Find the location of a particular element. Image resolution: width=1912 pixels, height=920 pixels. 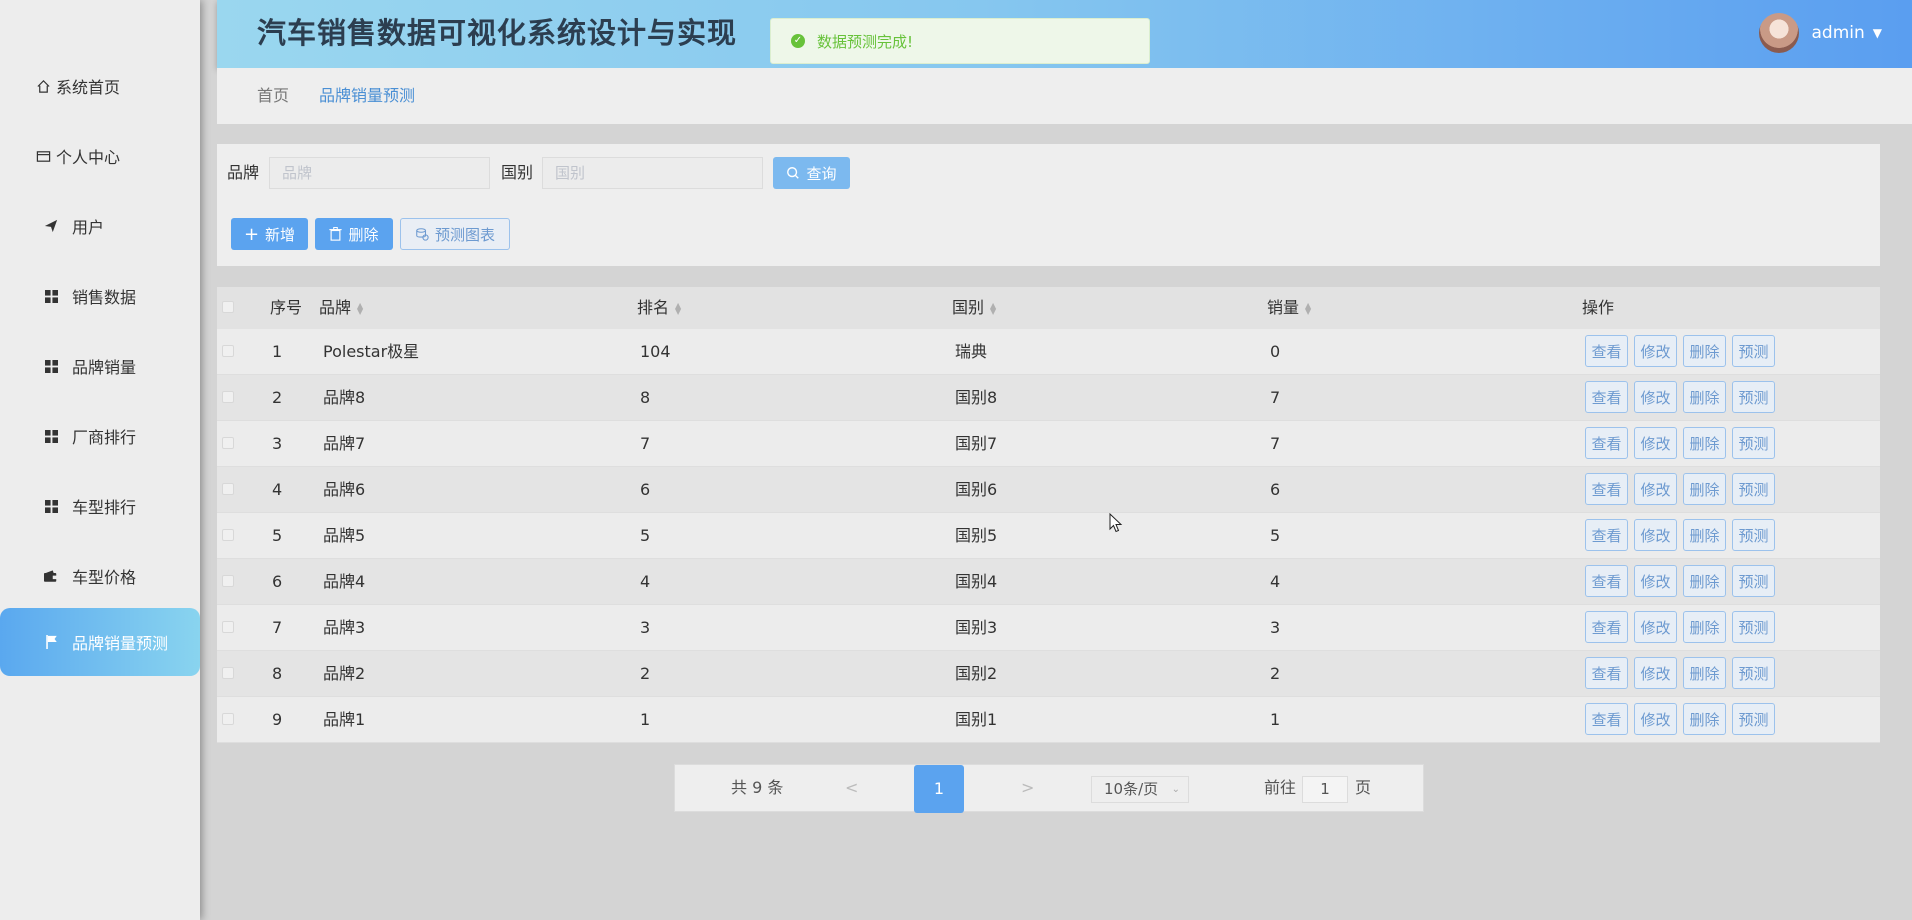

table-row: 2 品牌8 8 国别8 7 查看 修改 删除 预测 is located at coordinates (1048, 398).